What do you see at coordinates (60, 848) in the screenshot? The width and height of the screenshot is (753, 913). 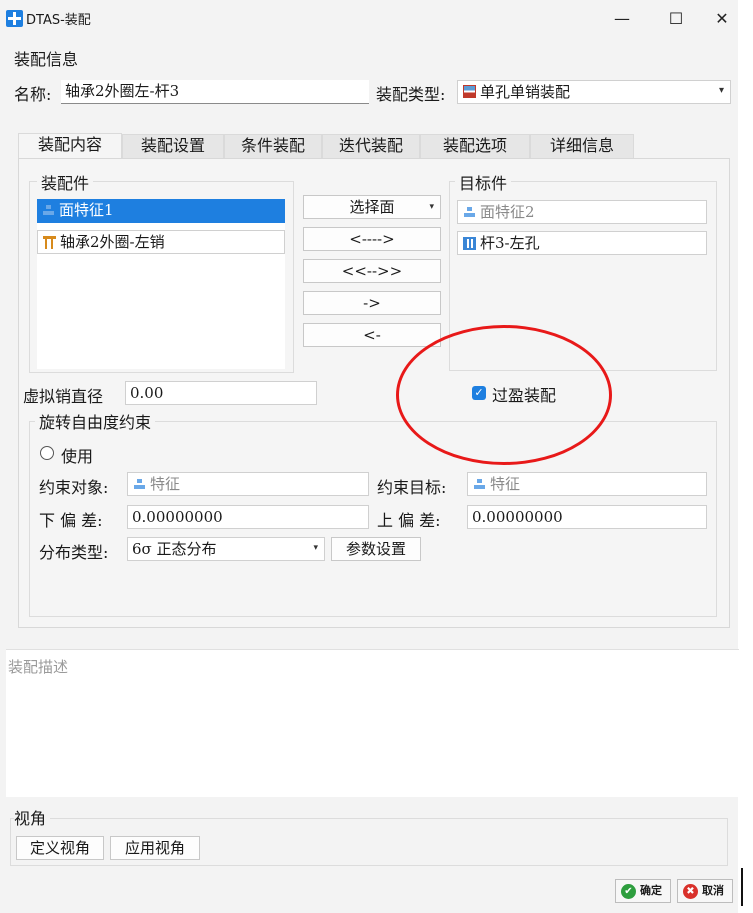 I see `define-view-button: 定义视角` at bounding box center [60, 848].